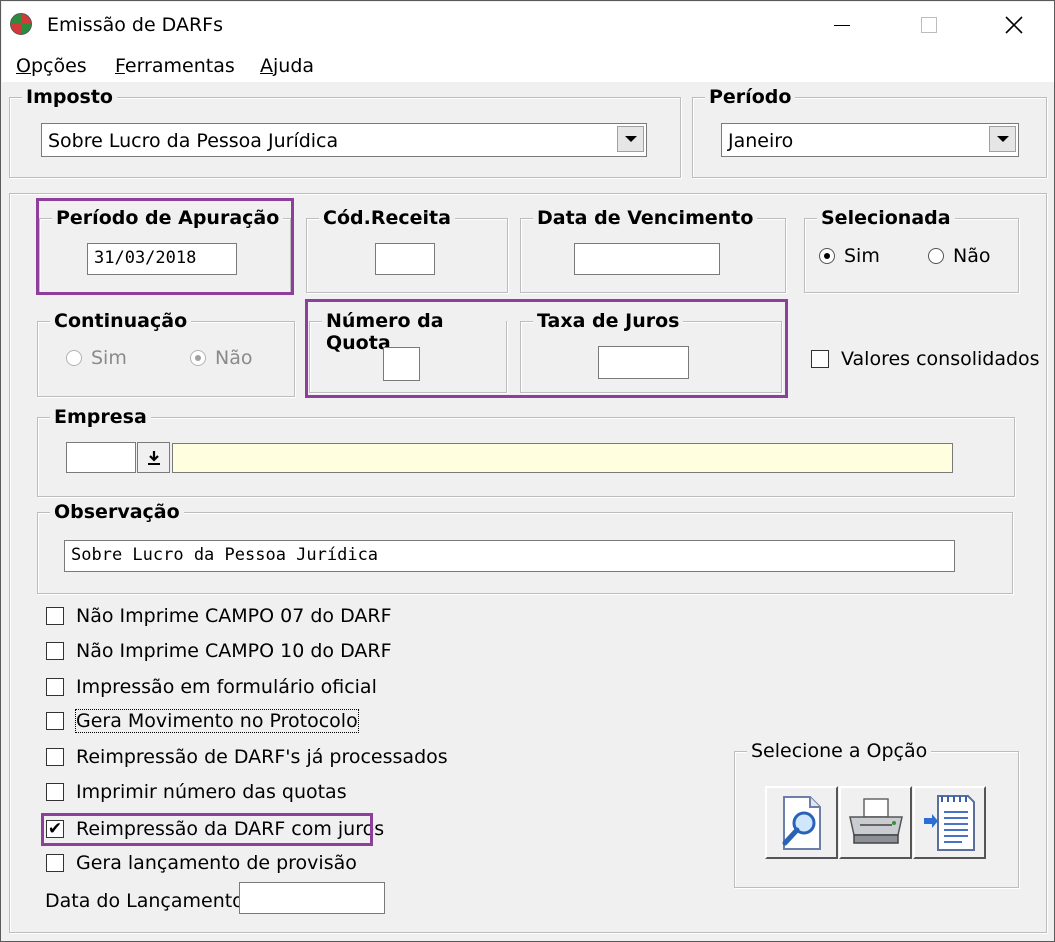 Image resolution: width=1055 pixels, height=942 pixels. I want to click on empresa-code-input, so click(101, 457).